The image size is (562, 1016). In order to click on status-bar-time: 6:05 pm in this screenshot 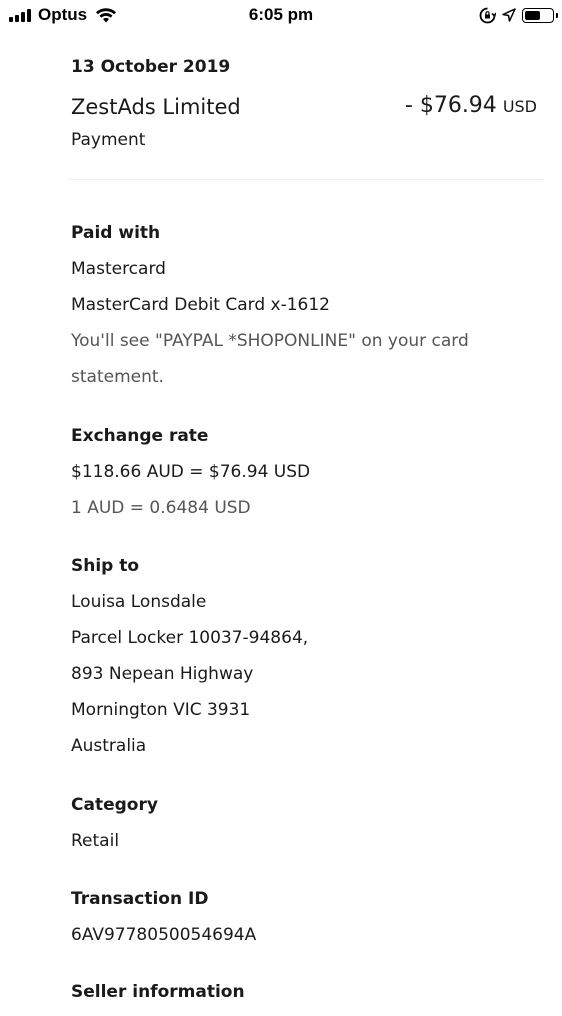, I will do `click(281, 14)`.